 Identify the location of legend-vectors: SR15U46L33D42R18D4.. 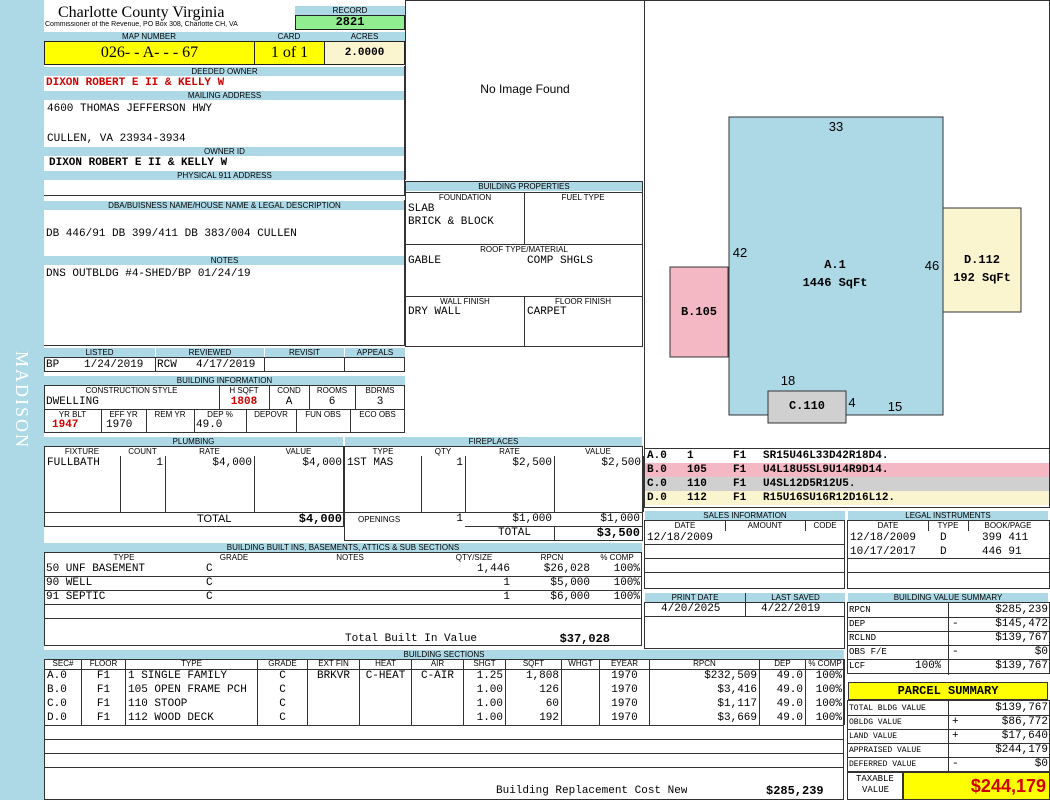
(826, 456).